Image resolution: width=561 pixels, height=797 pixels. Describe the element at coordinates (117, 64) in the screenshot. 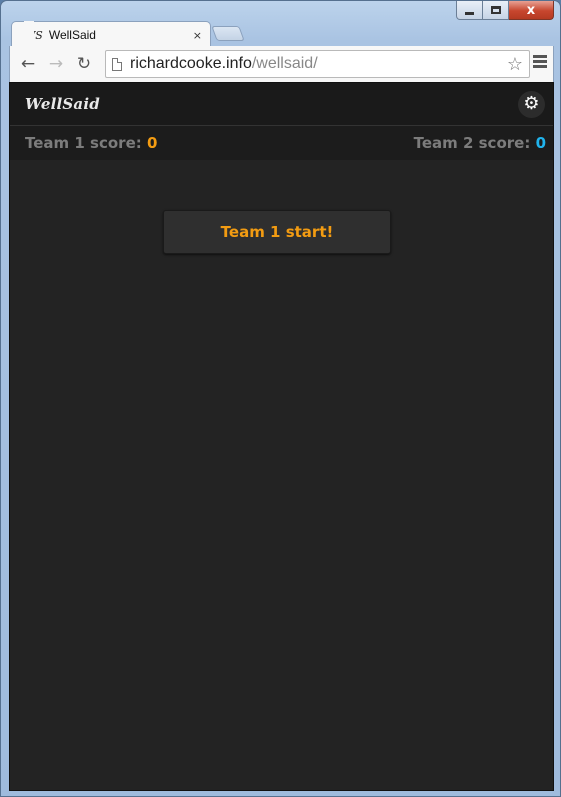

I see `page-icon` at that location.